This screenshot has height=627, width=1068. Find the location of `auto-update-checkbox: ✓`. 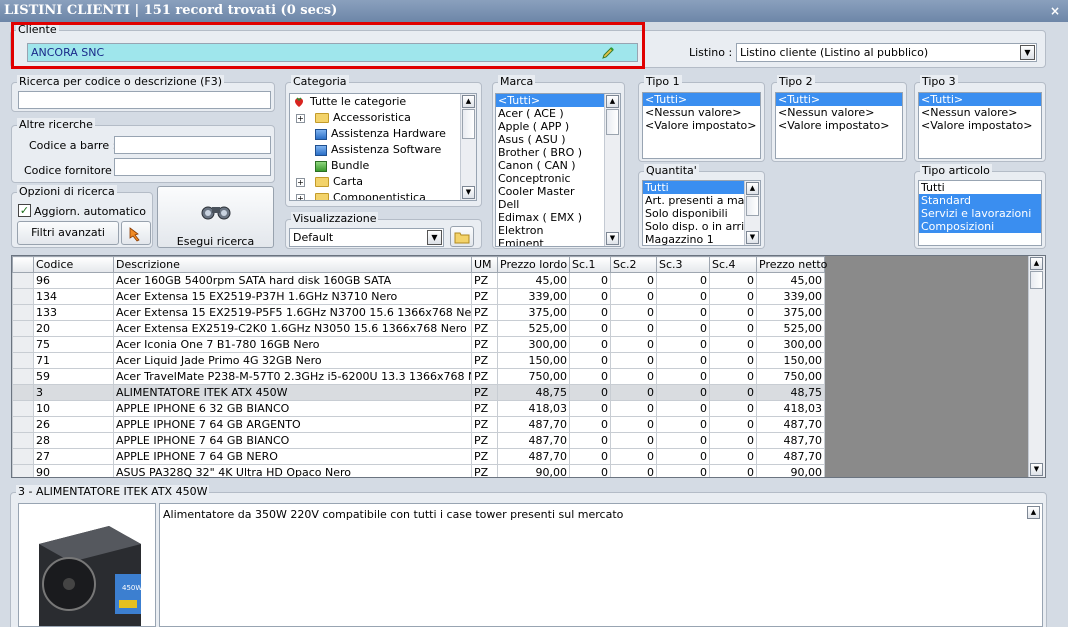

auto-update-checkbox: ✓ is located at coordinates (24, 210).